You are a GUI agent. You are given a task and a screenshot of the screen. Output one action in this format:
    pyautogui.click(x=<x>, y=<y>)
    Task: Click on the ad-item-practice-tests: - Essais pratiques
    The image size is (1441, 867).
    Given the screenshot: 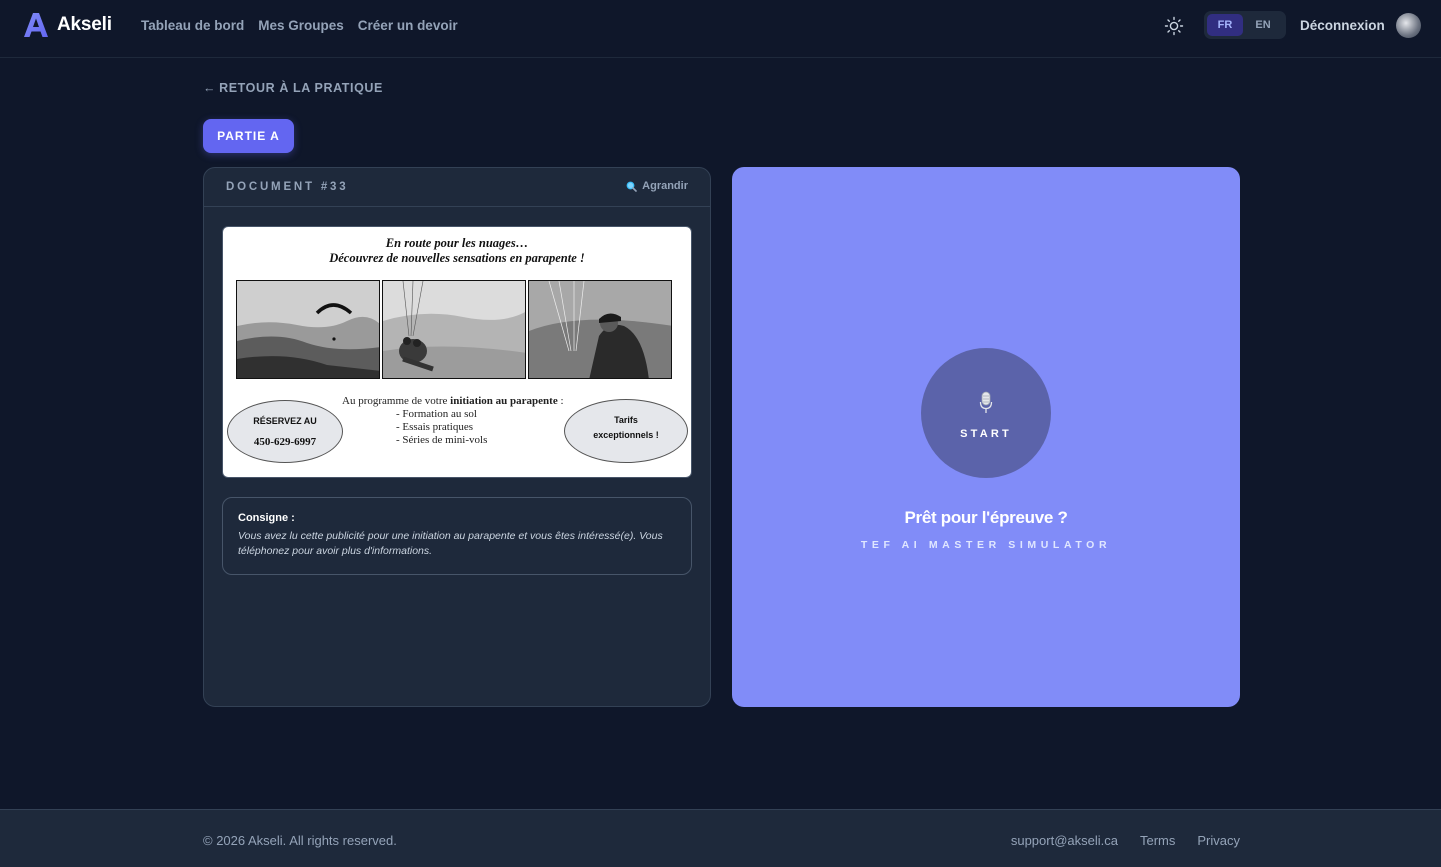 What is the action you would take?
    pyautogui.click(x=434, y=427)
    